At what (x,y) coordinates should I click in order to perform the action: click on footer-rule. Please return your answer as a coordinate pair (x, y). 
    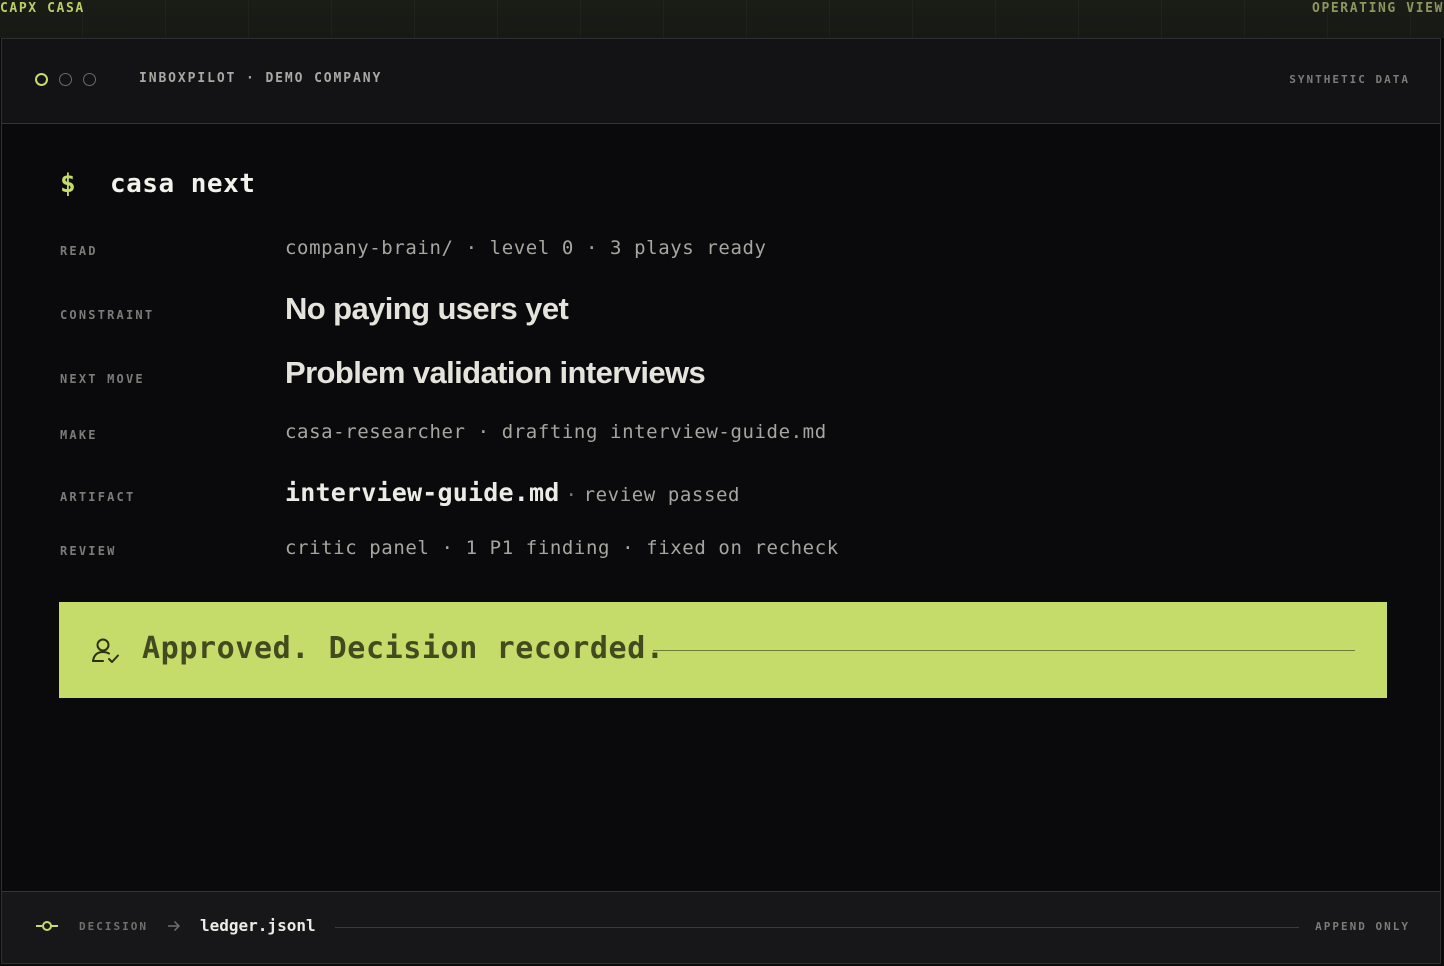
    Looking at the image, I should click on (817, 927).